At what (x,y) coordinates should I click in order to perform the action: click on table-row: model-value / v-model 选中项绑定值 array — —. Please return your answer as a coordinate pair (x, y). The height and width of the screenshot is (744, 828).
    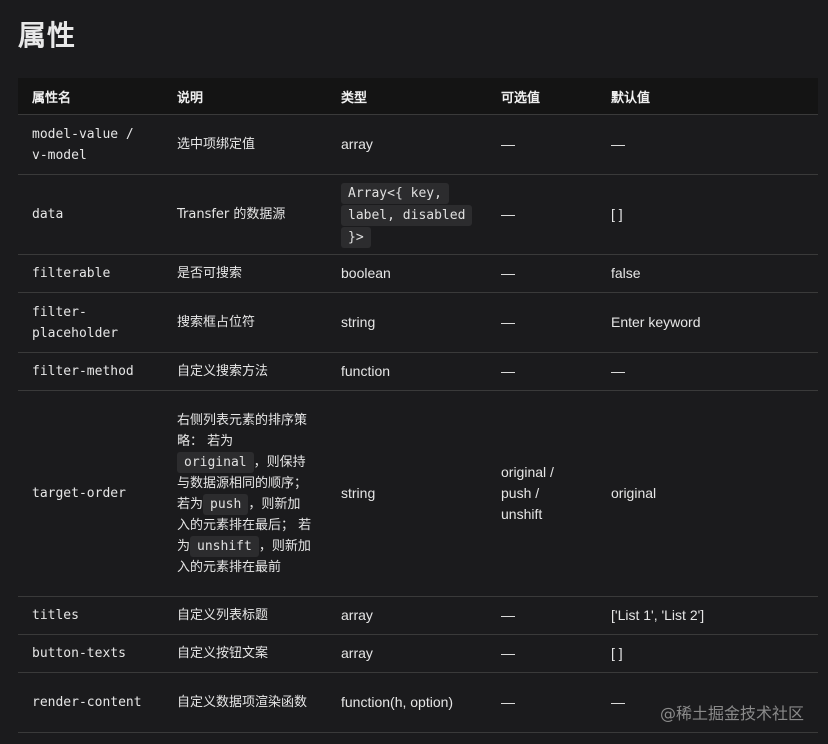
    Looking at the image, I should click on (418, 144).